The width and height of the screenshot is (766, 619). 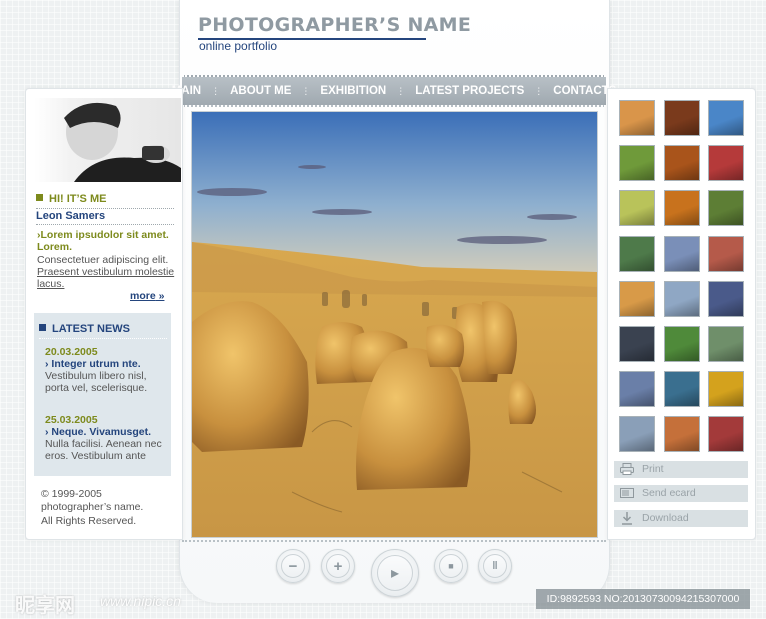 I want to click on bottom-divider, so click(x=394, y=541).